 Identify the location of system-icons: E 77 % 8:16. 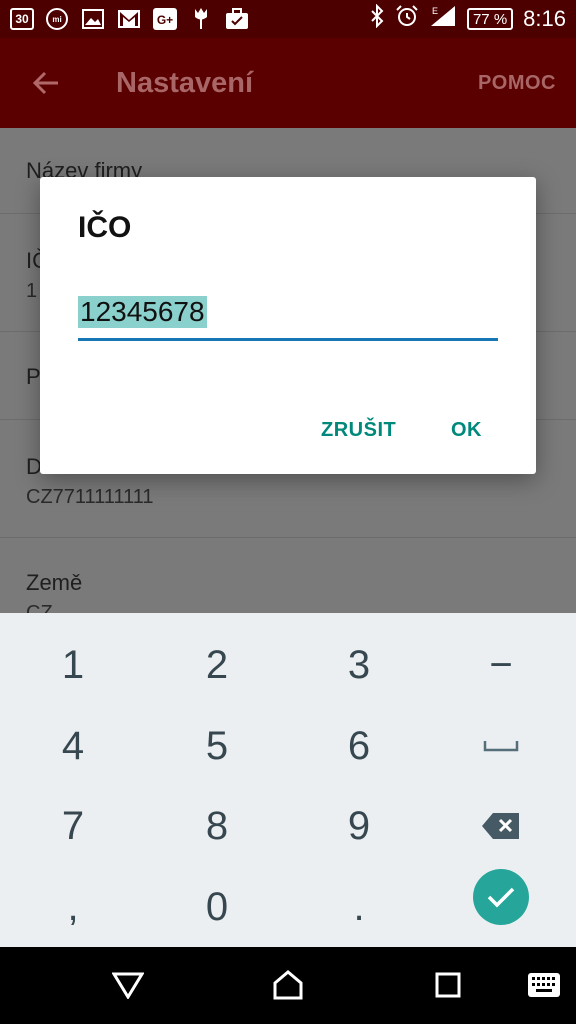
(467, 18).